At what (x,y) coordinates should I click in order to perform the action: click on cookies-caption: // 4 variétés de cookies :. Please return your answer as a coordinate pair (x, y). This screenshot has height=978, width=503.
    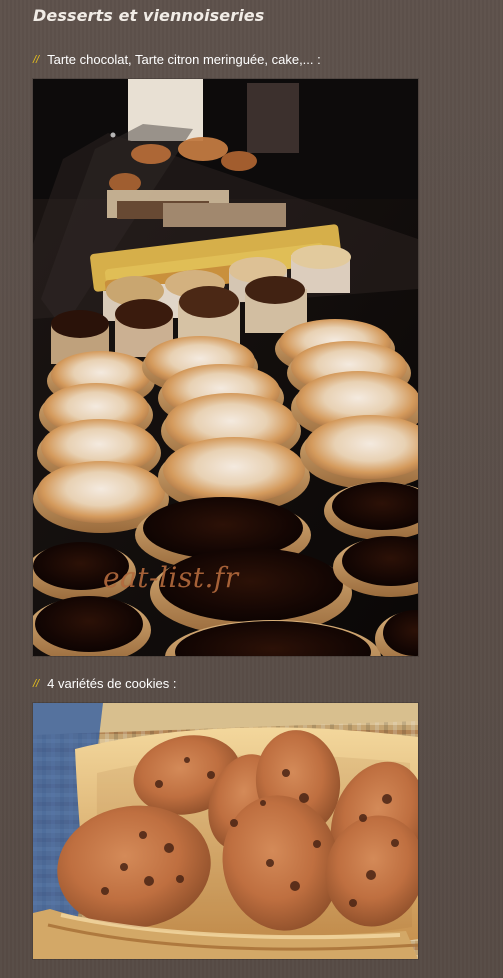
    Looking at the image, I should click on (104, 684).